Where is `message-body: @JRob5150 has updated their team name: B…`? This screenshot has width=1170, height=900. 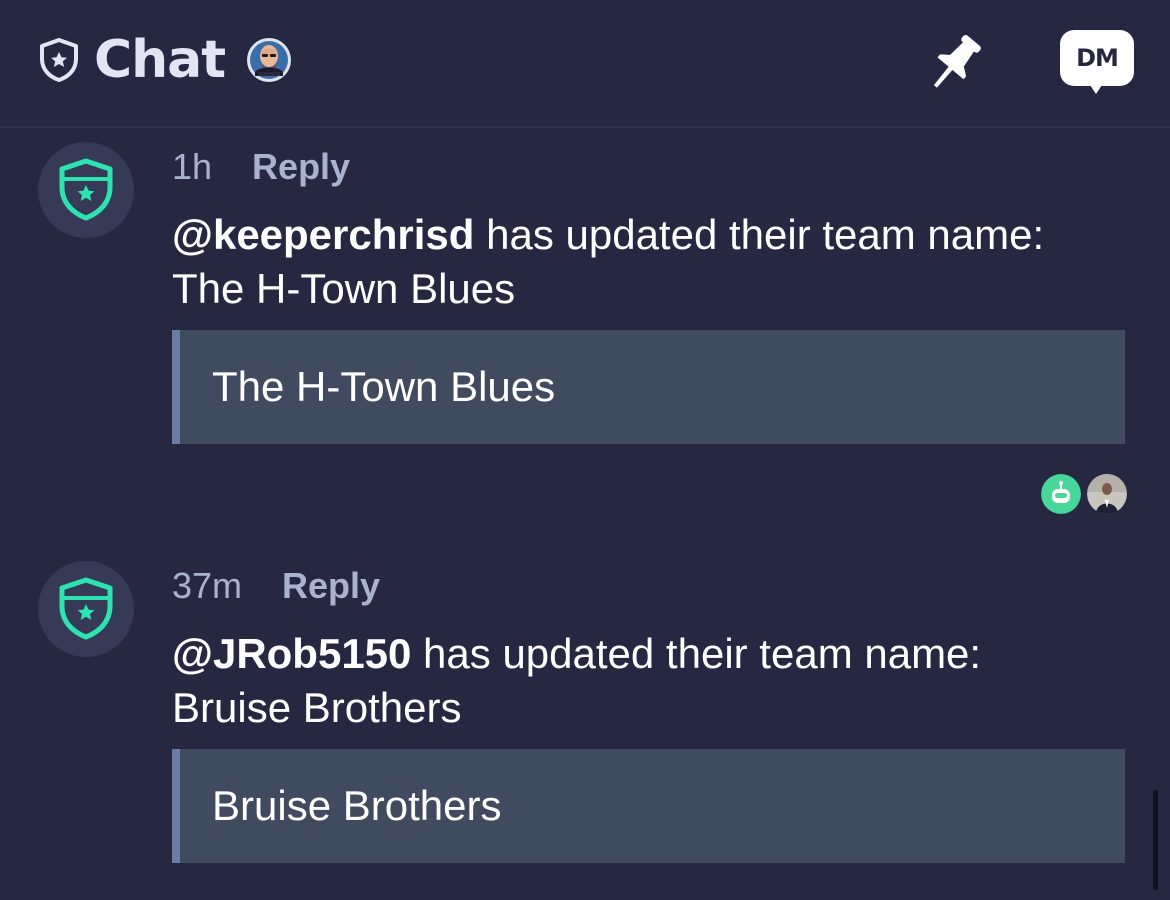
message-body: @JRob5150 has updated their team name: B… is located at coordinates (652, 681).